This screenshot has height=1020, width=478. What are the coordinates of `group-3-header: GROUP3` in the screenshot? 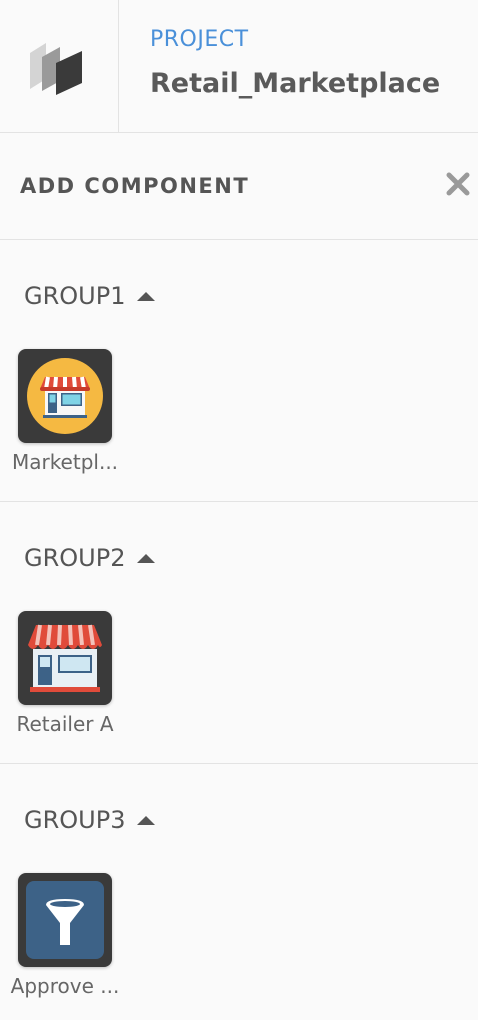 It's located at (90, 820).